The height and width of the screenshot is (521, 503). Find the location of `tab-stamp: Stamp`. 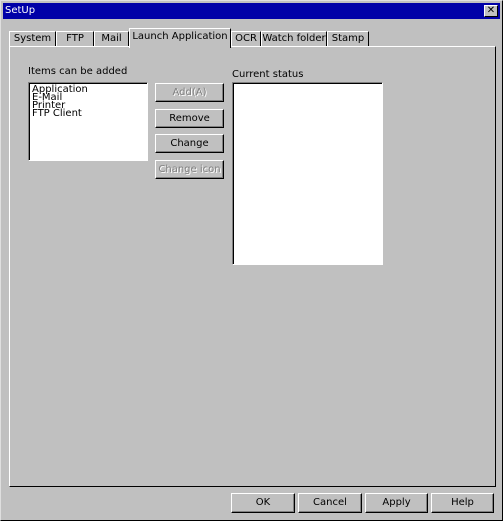

tab-stamp: Stamp is located at coordinates (348, 39).